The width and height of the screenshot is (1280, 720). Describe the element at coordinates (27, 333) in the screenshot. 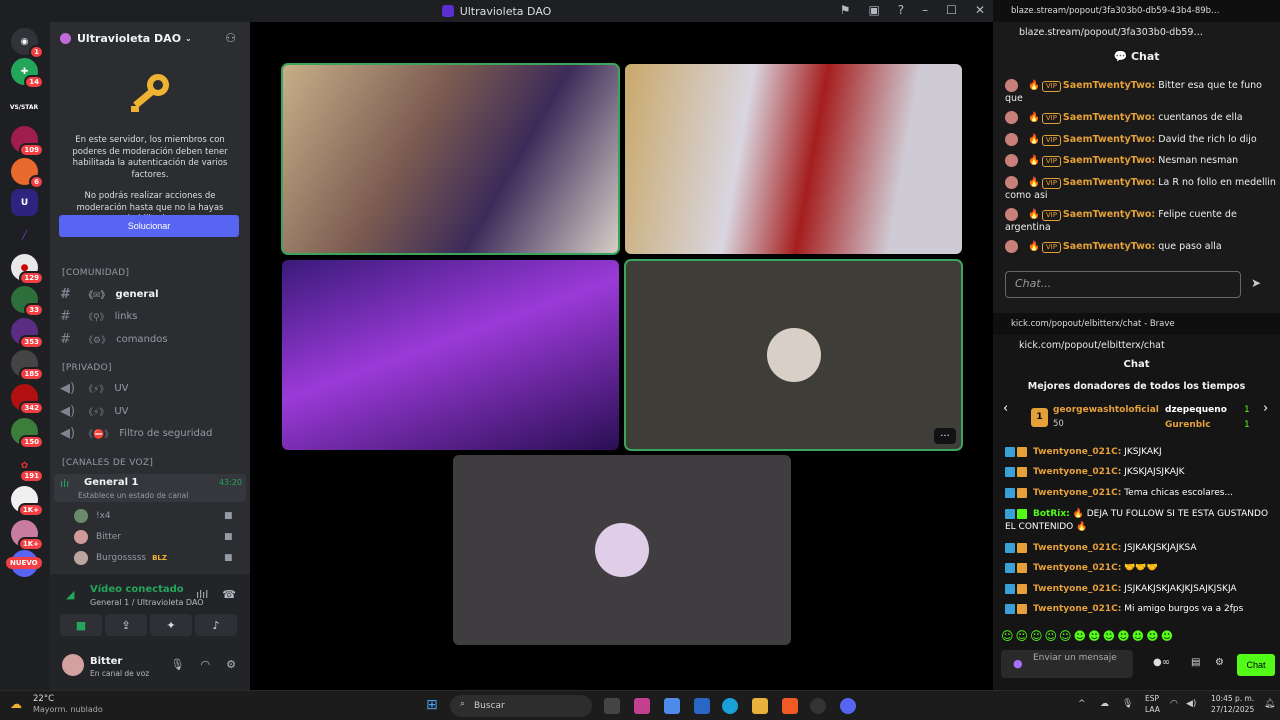

I see `server-icon: 353` at that location.